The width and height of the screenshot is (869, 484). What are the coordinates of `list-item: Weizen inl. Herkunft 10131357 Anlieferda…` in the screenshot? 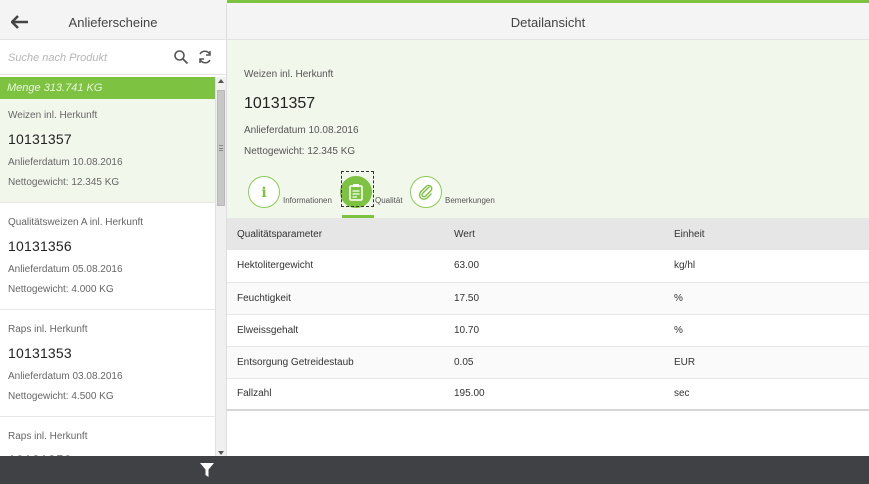 It's located at (107, 151).